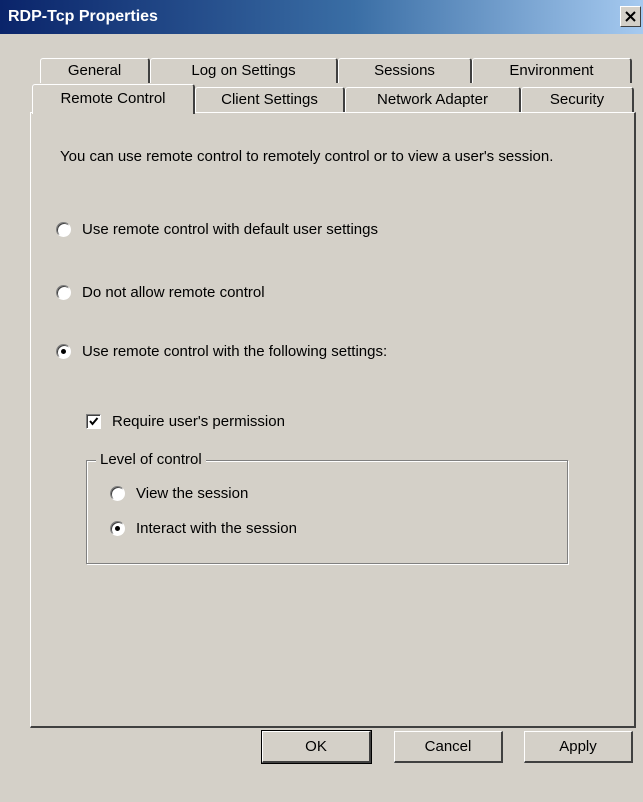  What do you see at coordinates (433, 99) in the screenshot?
I see `tab-network-adapter: Network Adapter` at bounding box center [433, 99].